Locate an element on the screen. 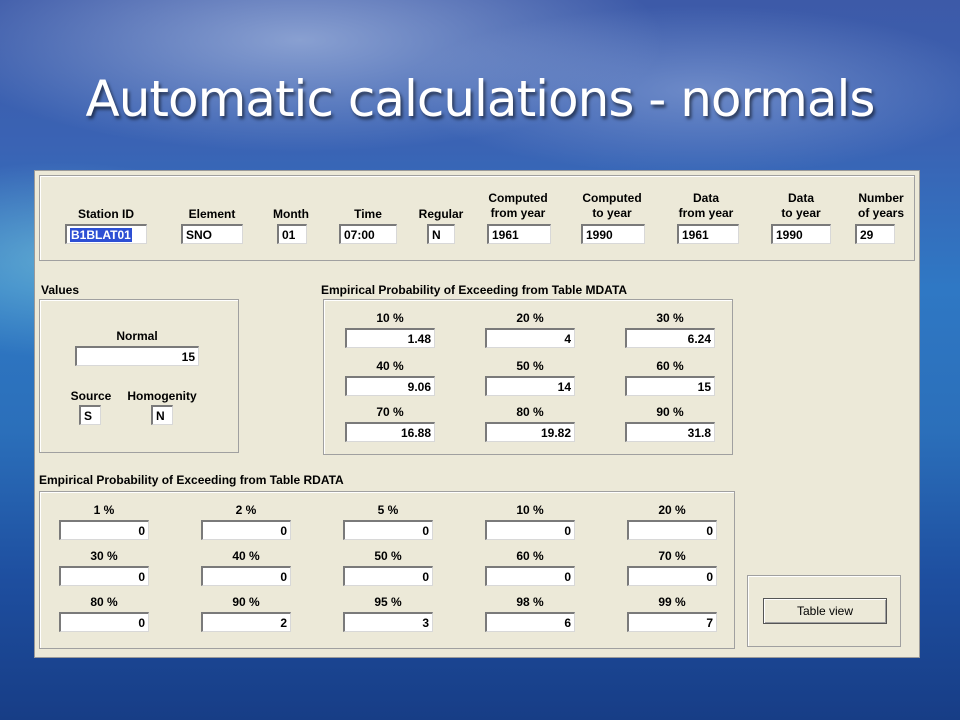 This screenshot has height=720, width=960. computed-from-year-label: Computed from year is located at coordinates (518, 205).